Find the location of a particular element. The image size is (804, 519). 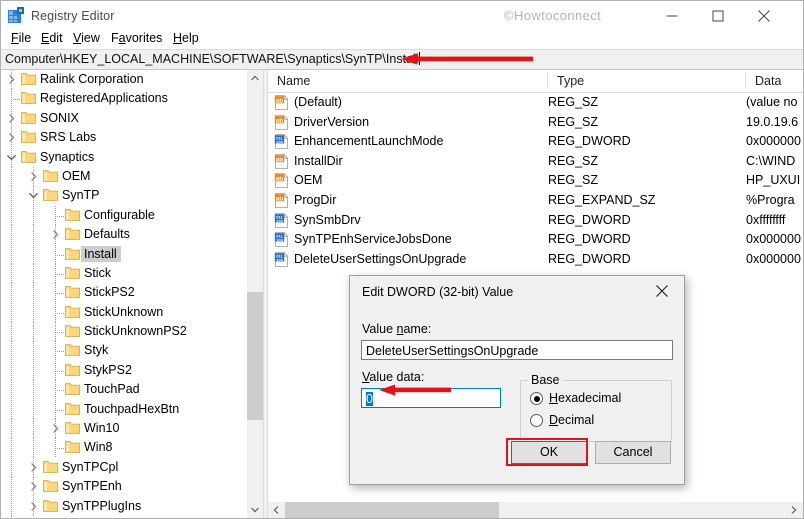

list-horizontal-scrollbar is located at coordinates (535, 510).